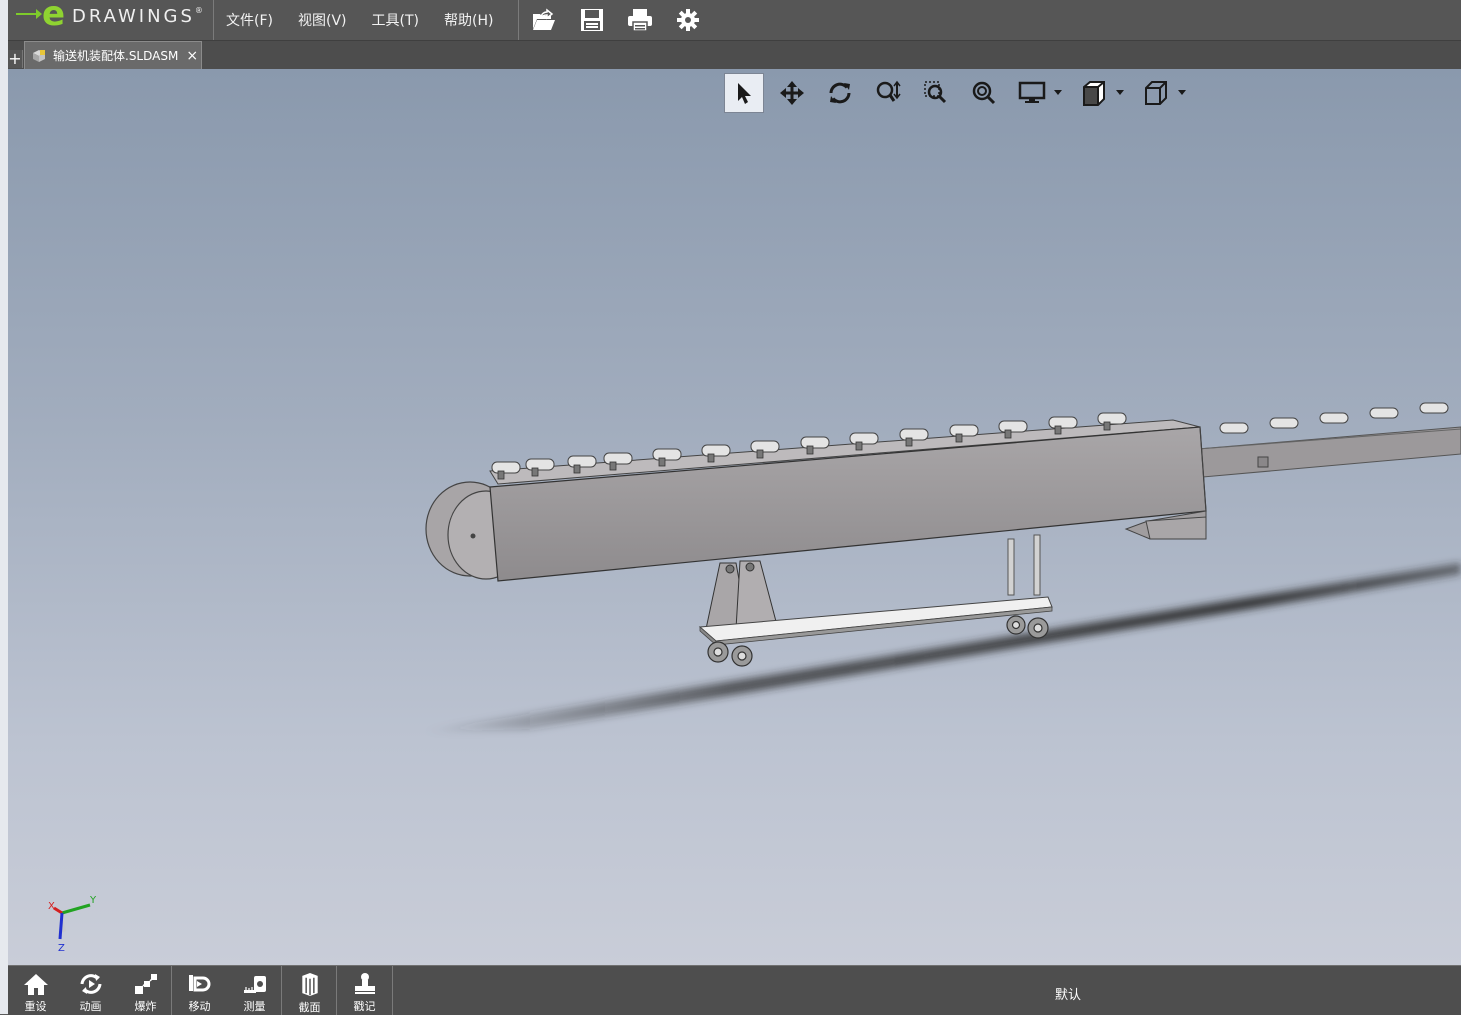  I want to click on animate-button: 动画, so click(90, 990).